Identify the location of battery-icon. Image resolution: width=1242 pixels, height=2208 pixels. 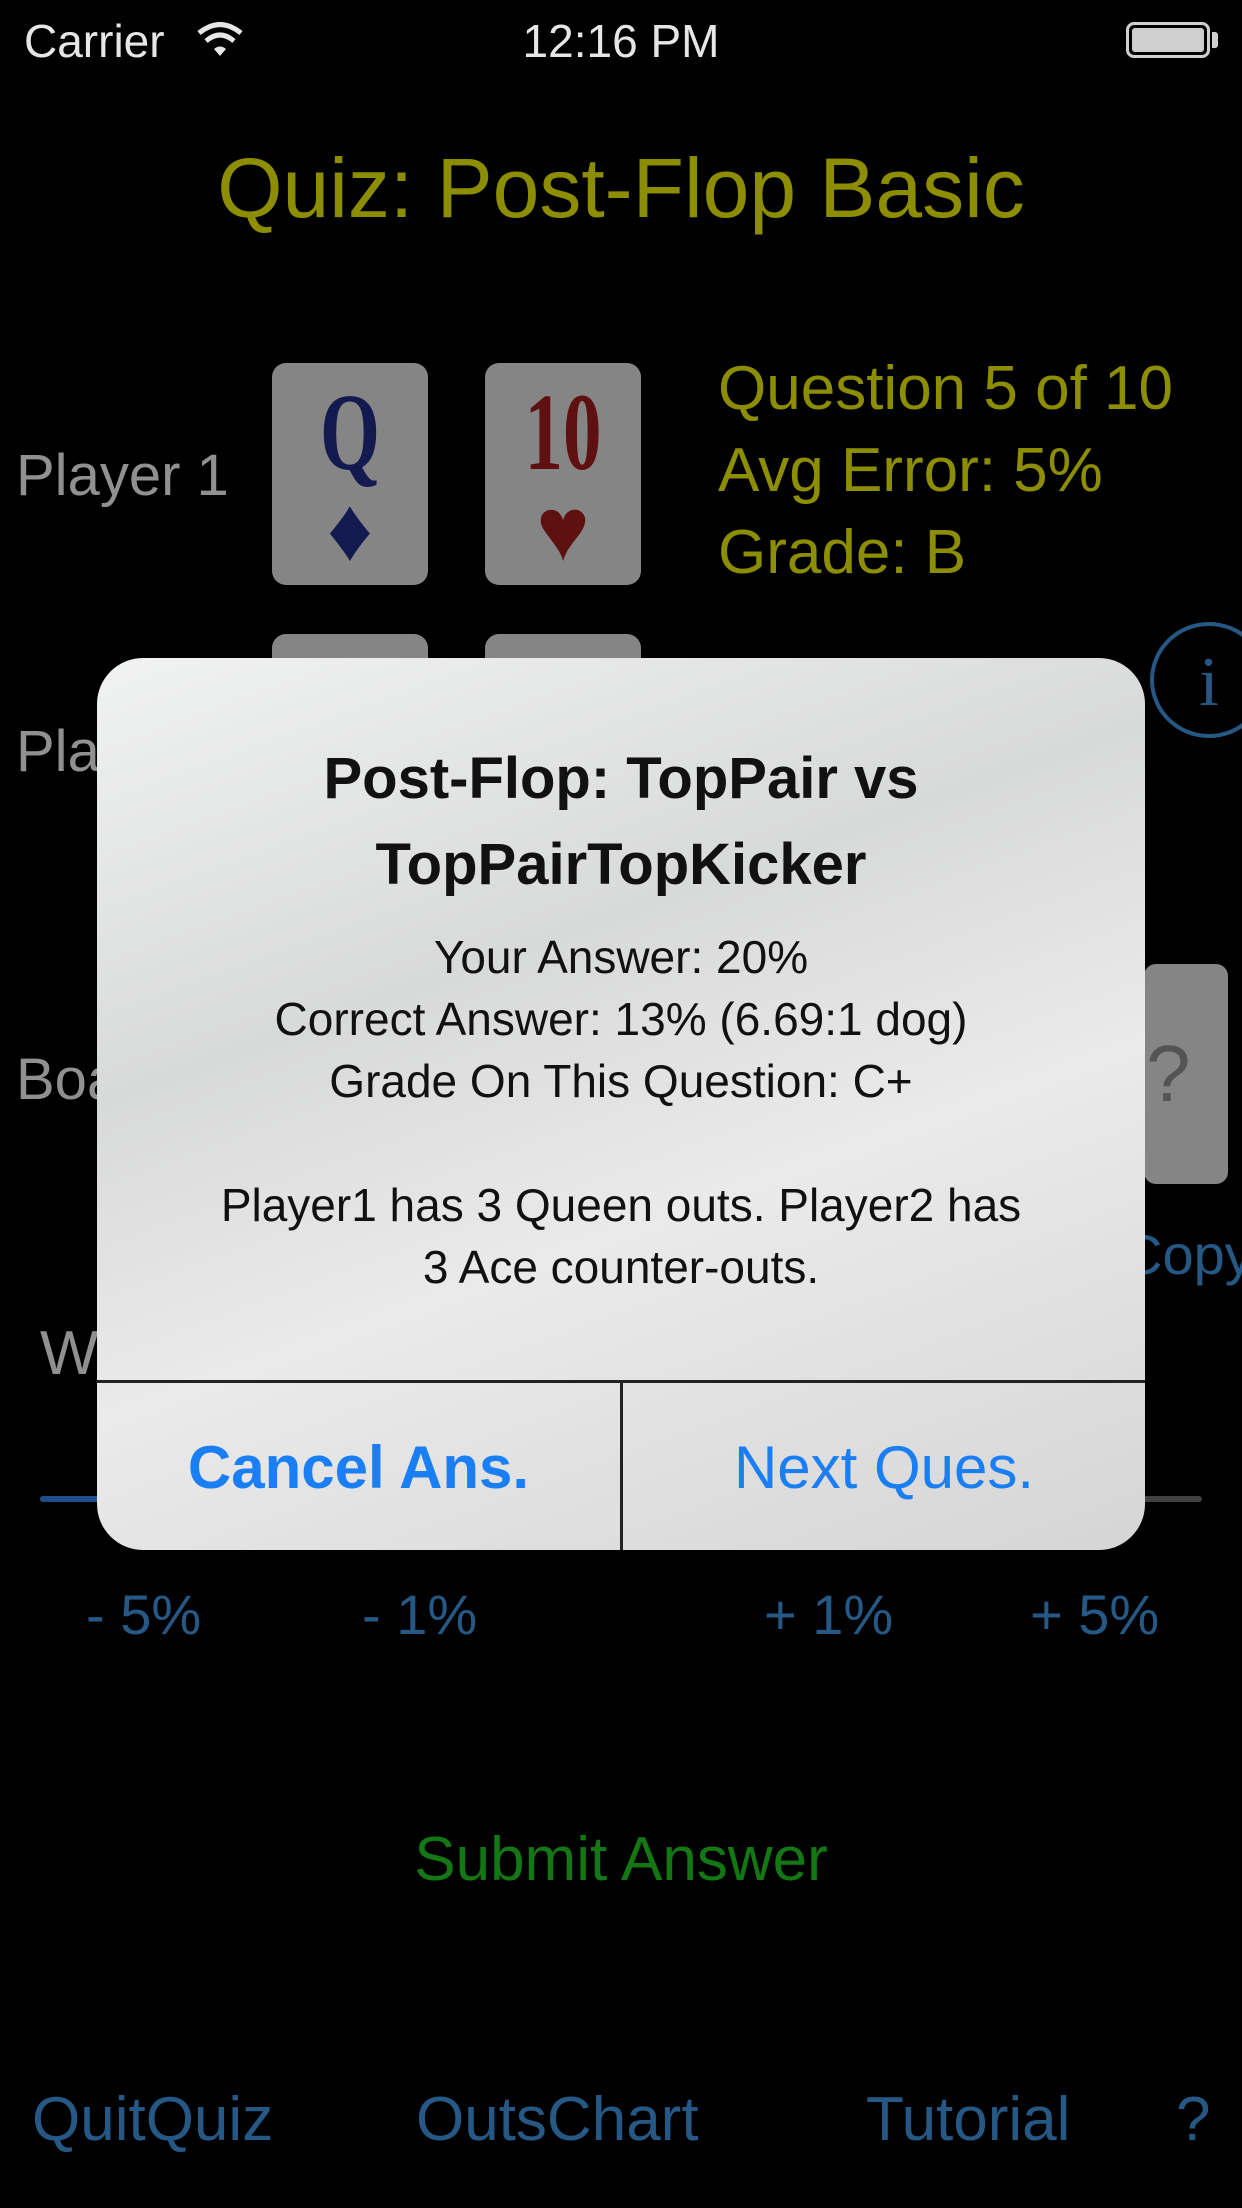
(1168, 40).